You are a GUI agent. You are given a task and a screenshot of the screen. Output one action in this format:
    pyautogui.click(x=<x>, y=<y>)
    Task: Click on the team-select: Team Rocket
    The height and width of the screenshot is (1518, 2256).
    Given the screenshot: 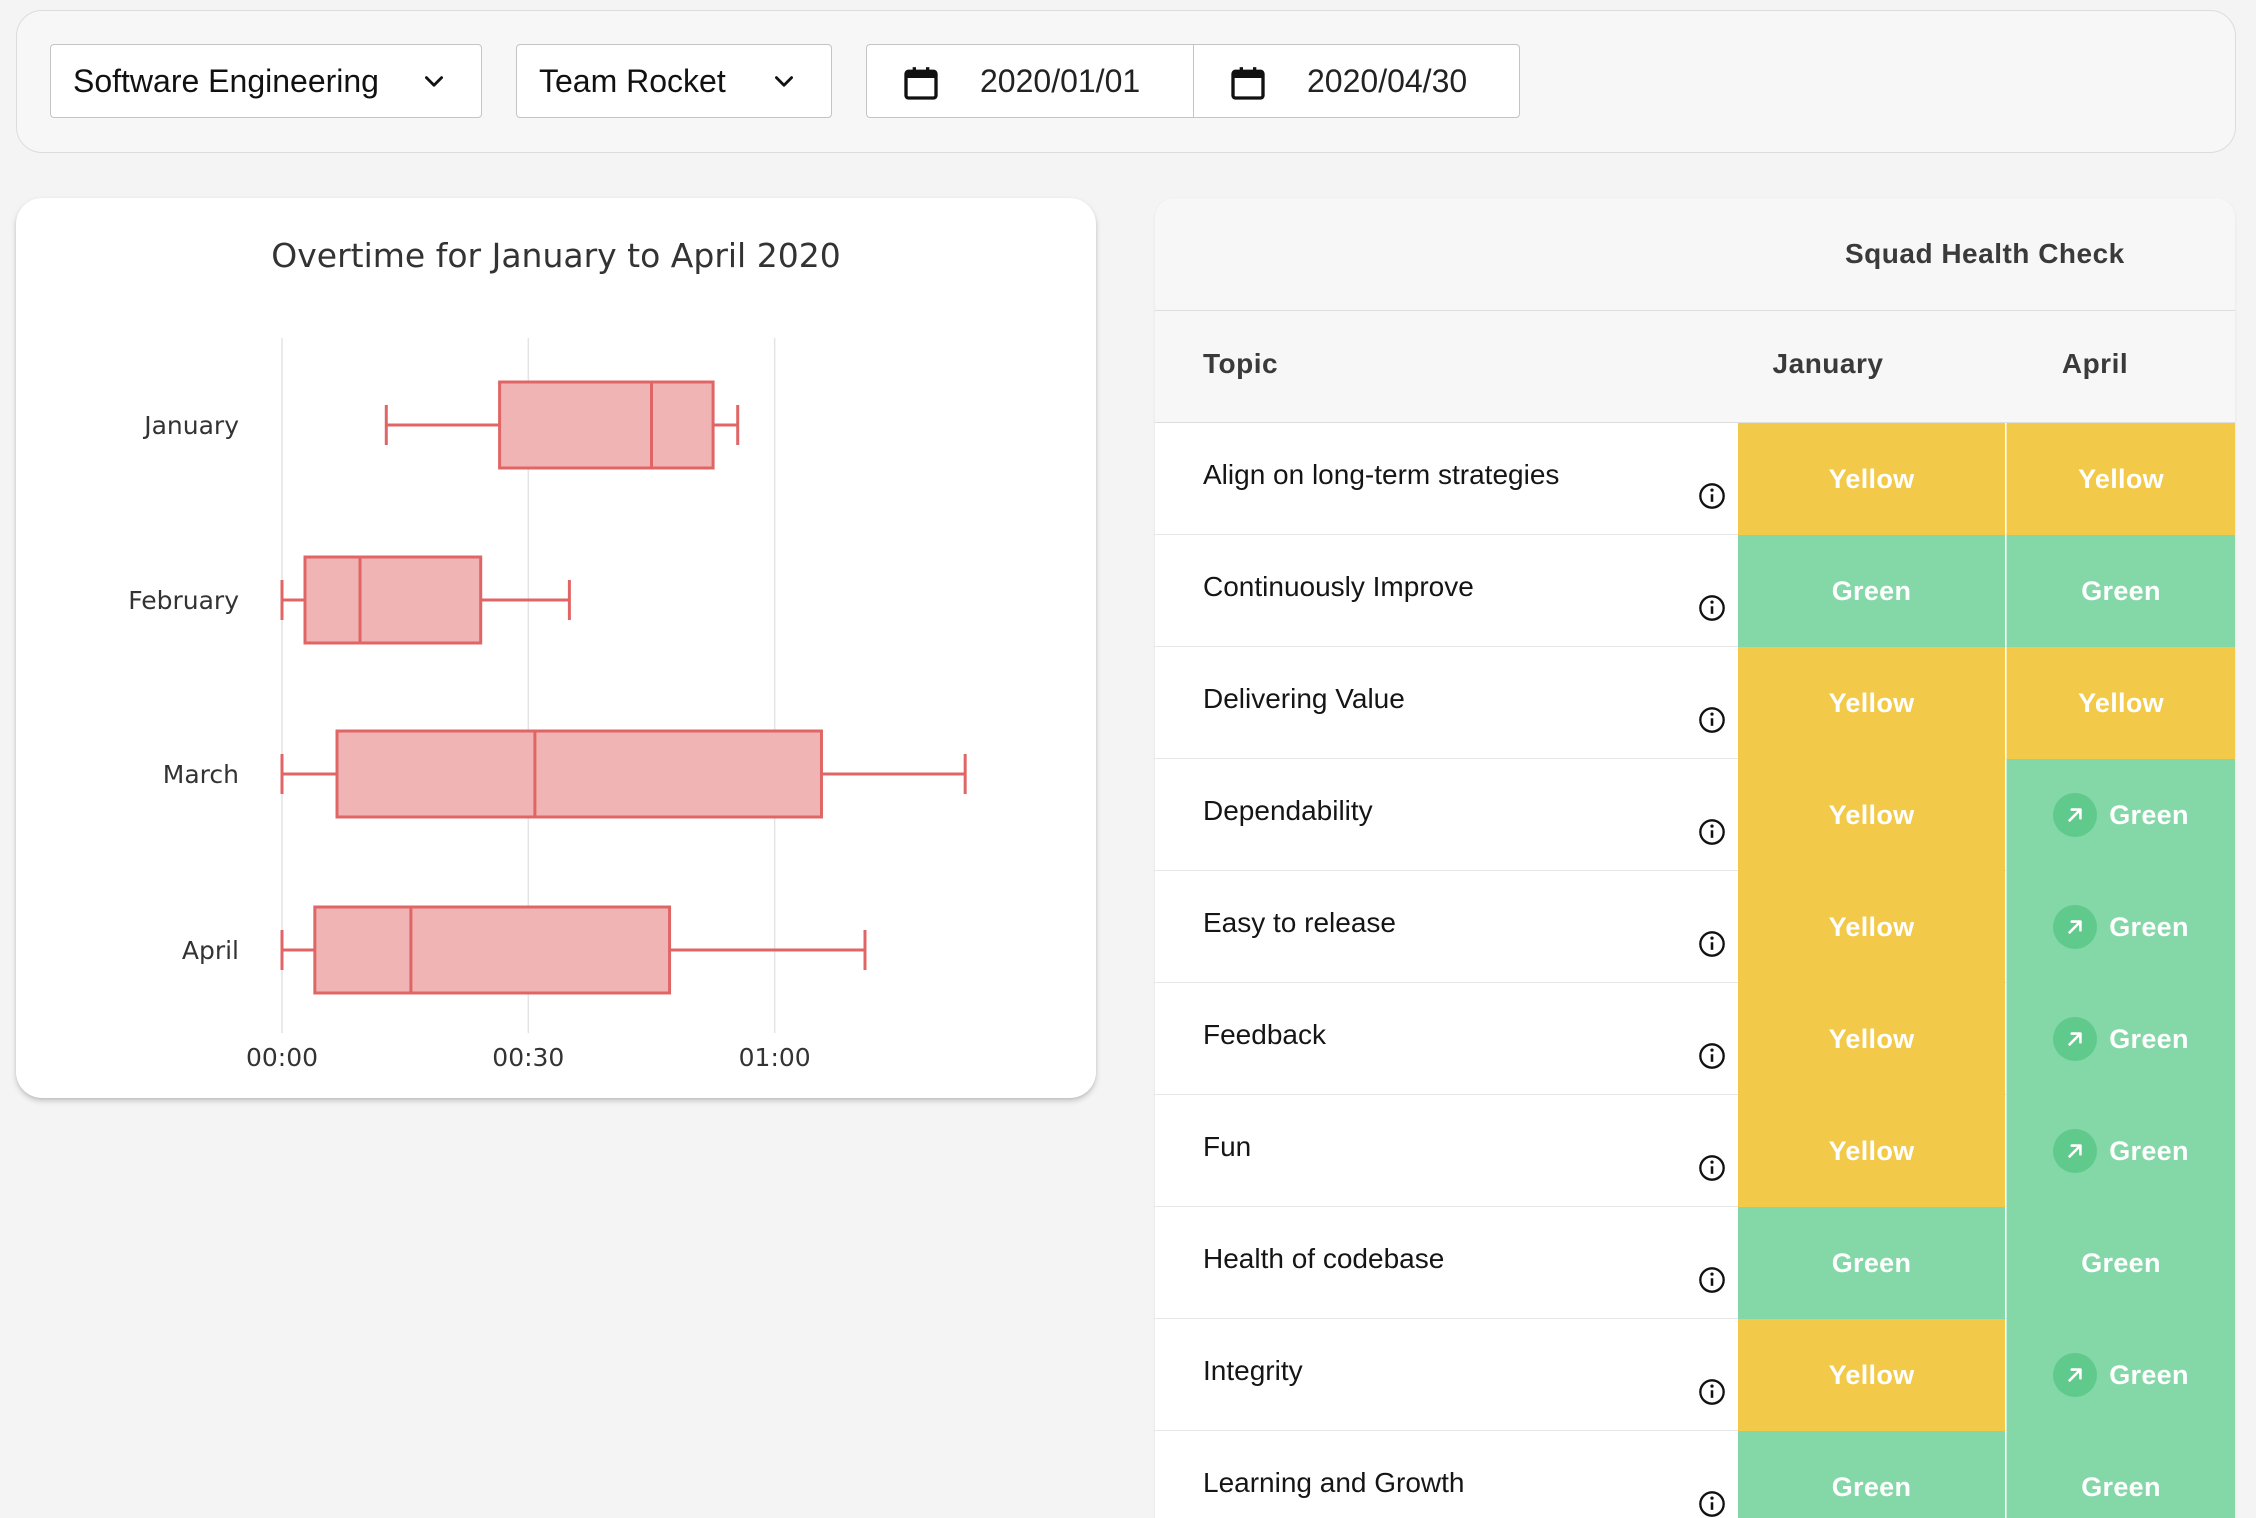 What is the action you would take?
    pyautogui.click(x=674, y=81)
    